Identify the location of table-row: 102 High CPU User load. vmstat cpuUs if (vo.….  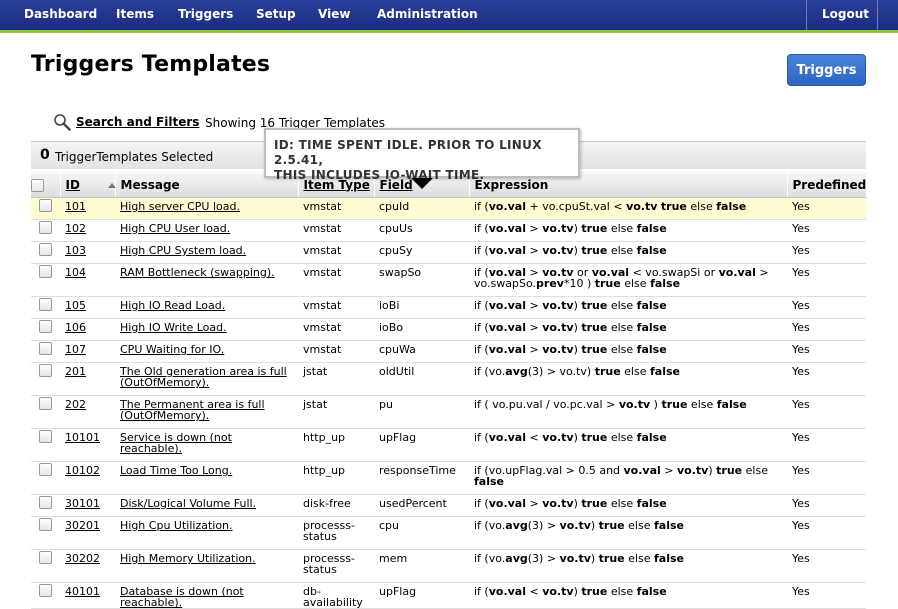
(448, 230).